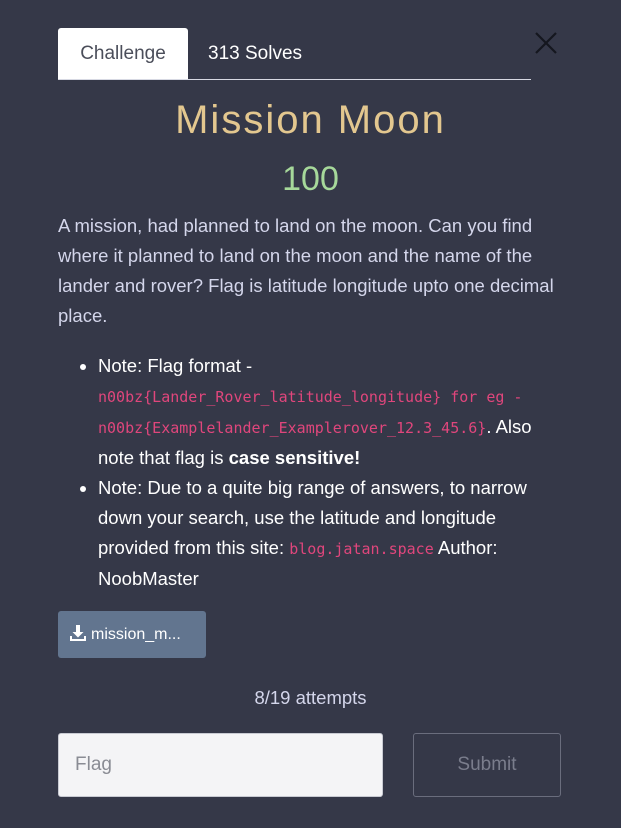 This screenshot has width=621, height=828. Describe the element at coordinates (294, 457) in the screenshot. I see `case-sensitive-emphasis: case sensitive!` at that location.